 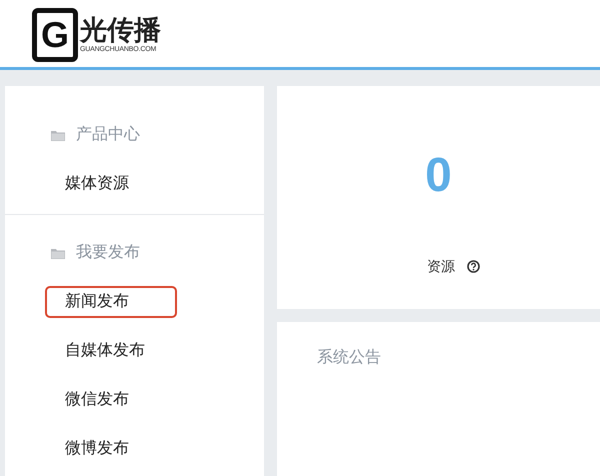 I want to click on stat-label: 资源, so click(x=441, y=266).